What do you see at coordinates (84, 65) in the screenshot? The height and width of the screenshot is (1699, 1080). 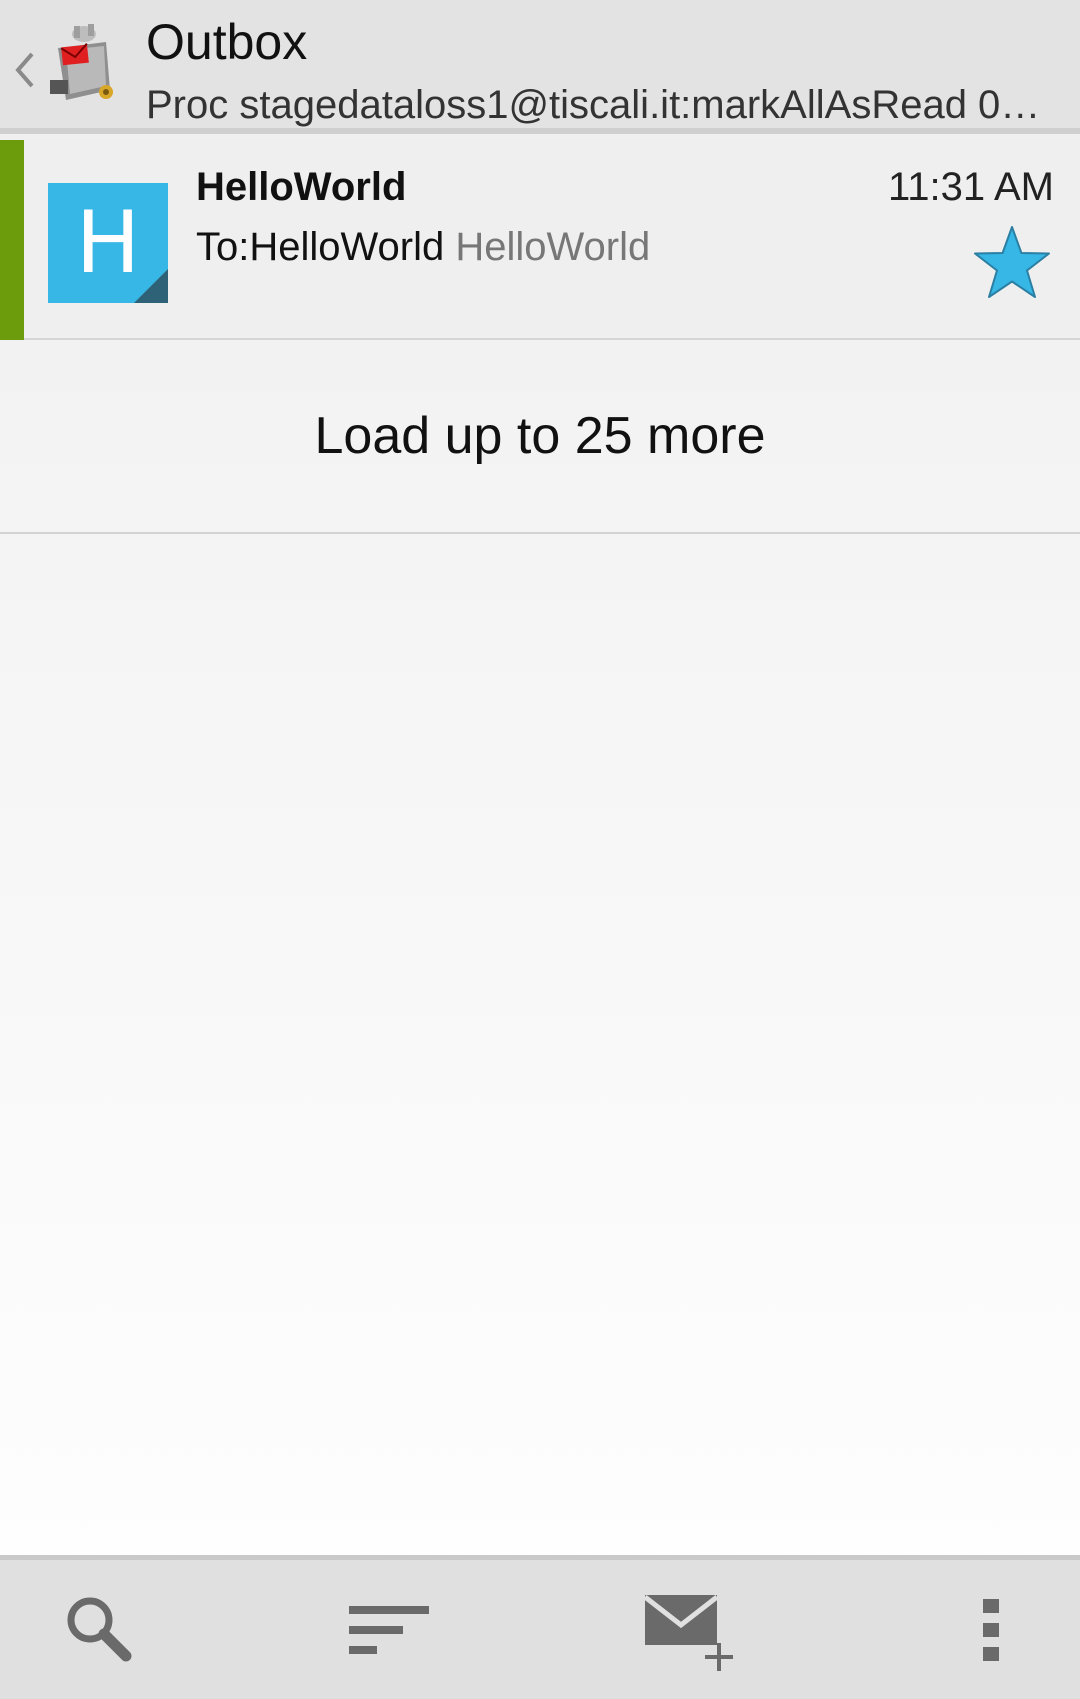 I see `app-logo-icon` at bounding box center [84, 65].